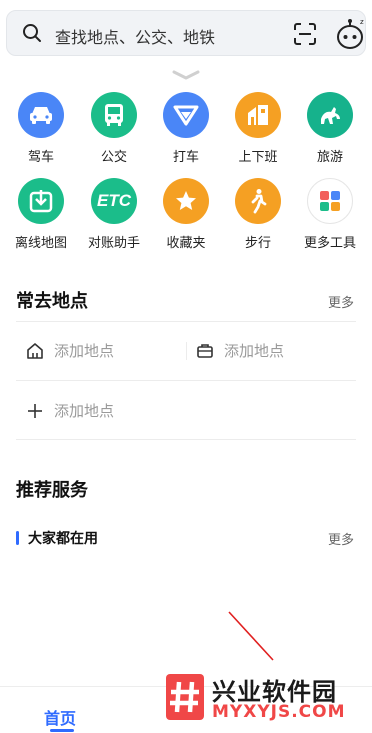 Image resolution: width=372 pixels, height=733 pixels. I want to click on plus-icon, so click(35, 410).